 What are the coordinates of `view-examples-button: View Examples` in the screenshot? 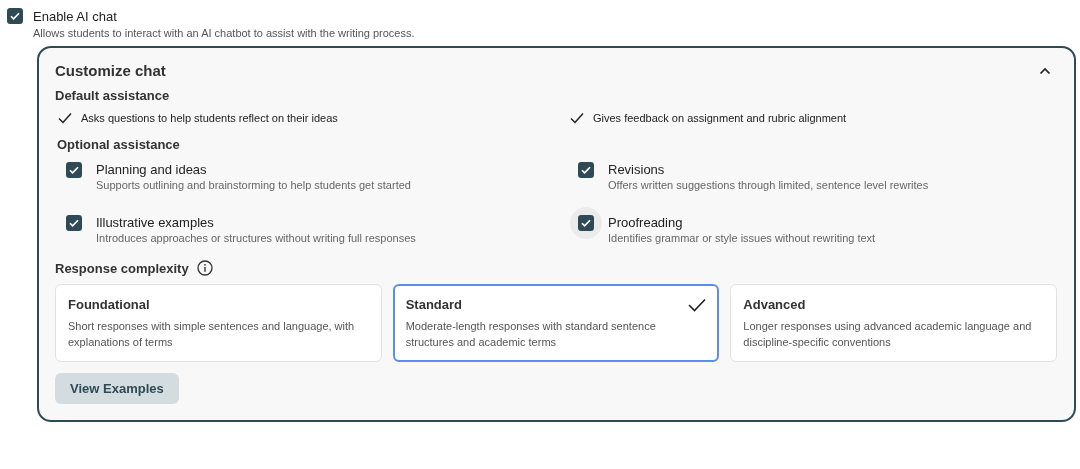 It's located at (117, 388).